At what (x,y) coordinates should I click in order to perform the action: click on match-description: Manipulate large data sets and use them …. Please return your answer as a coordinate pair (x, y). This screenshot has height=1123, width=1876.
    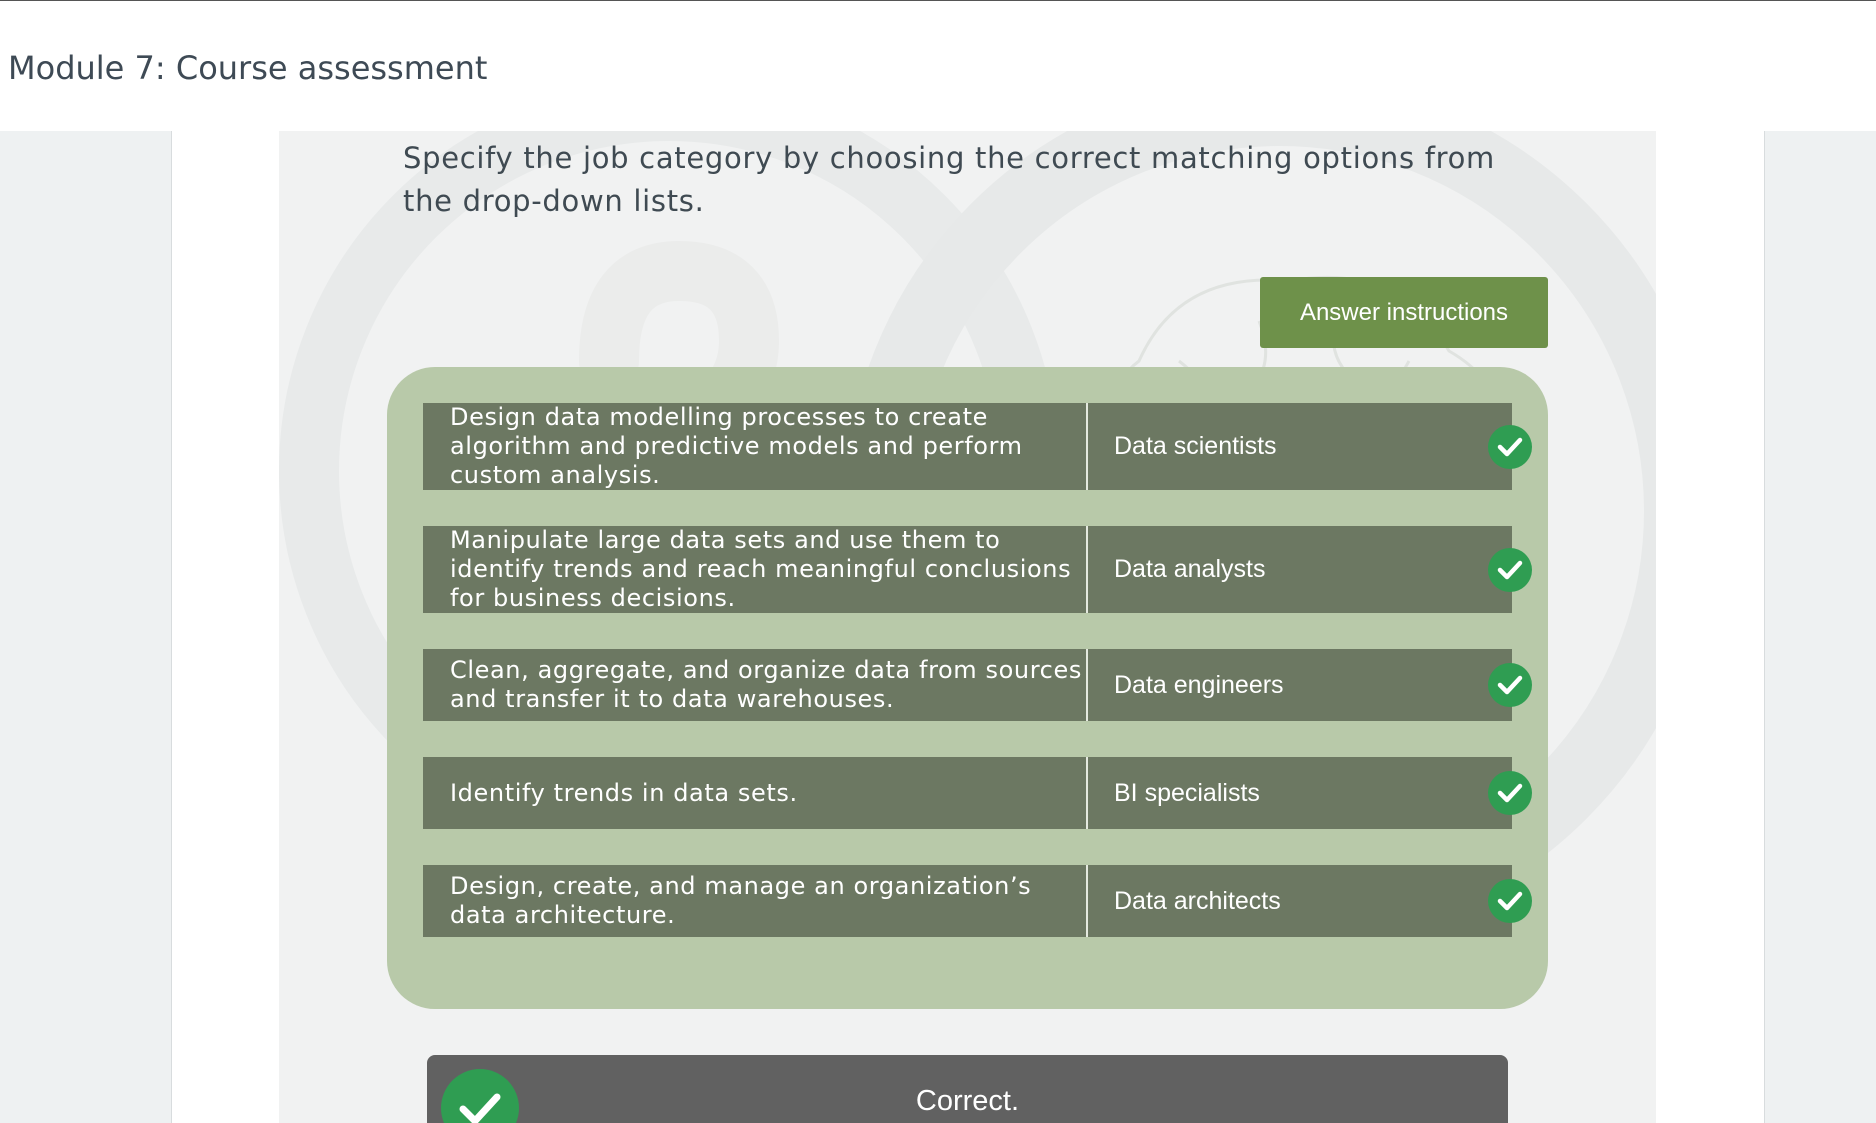
    Looking at the image, I should click on (755, 569).